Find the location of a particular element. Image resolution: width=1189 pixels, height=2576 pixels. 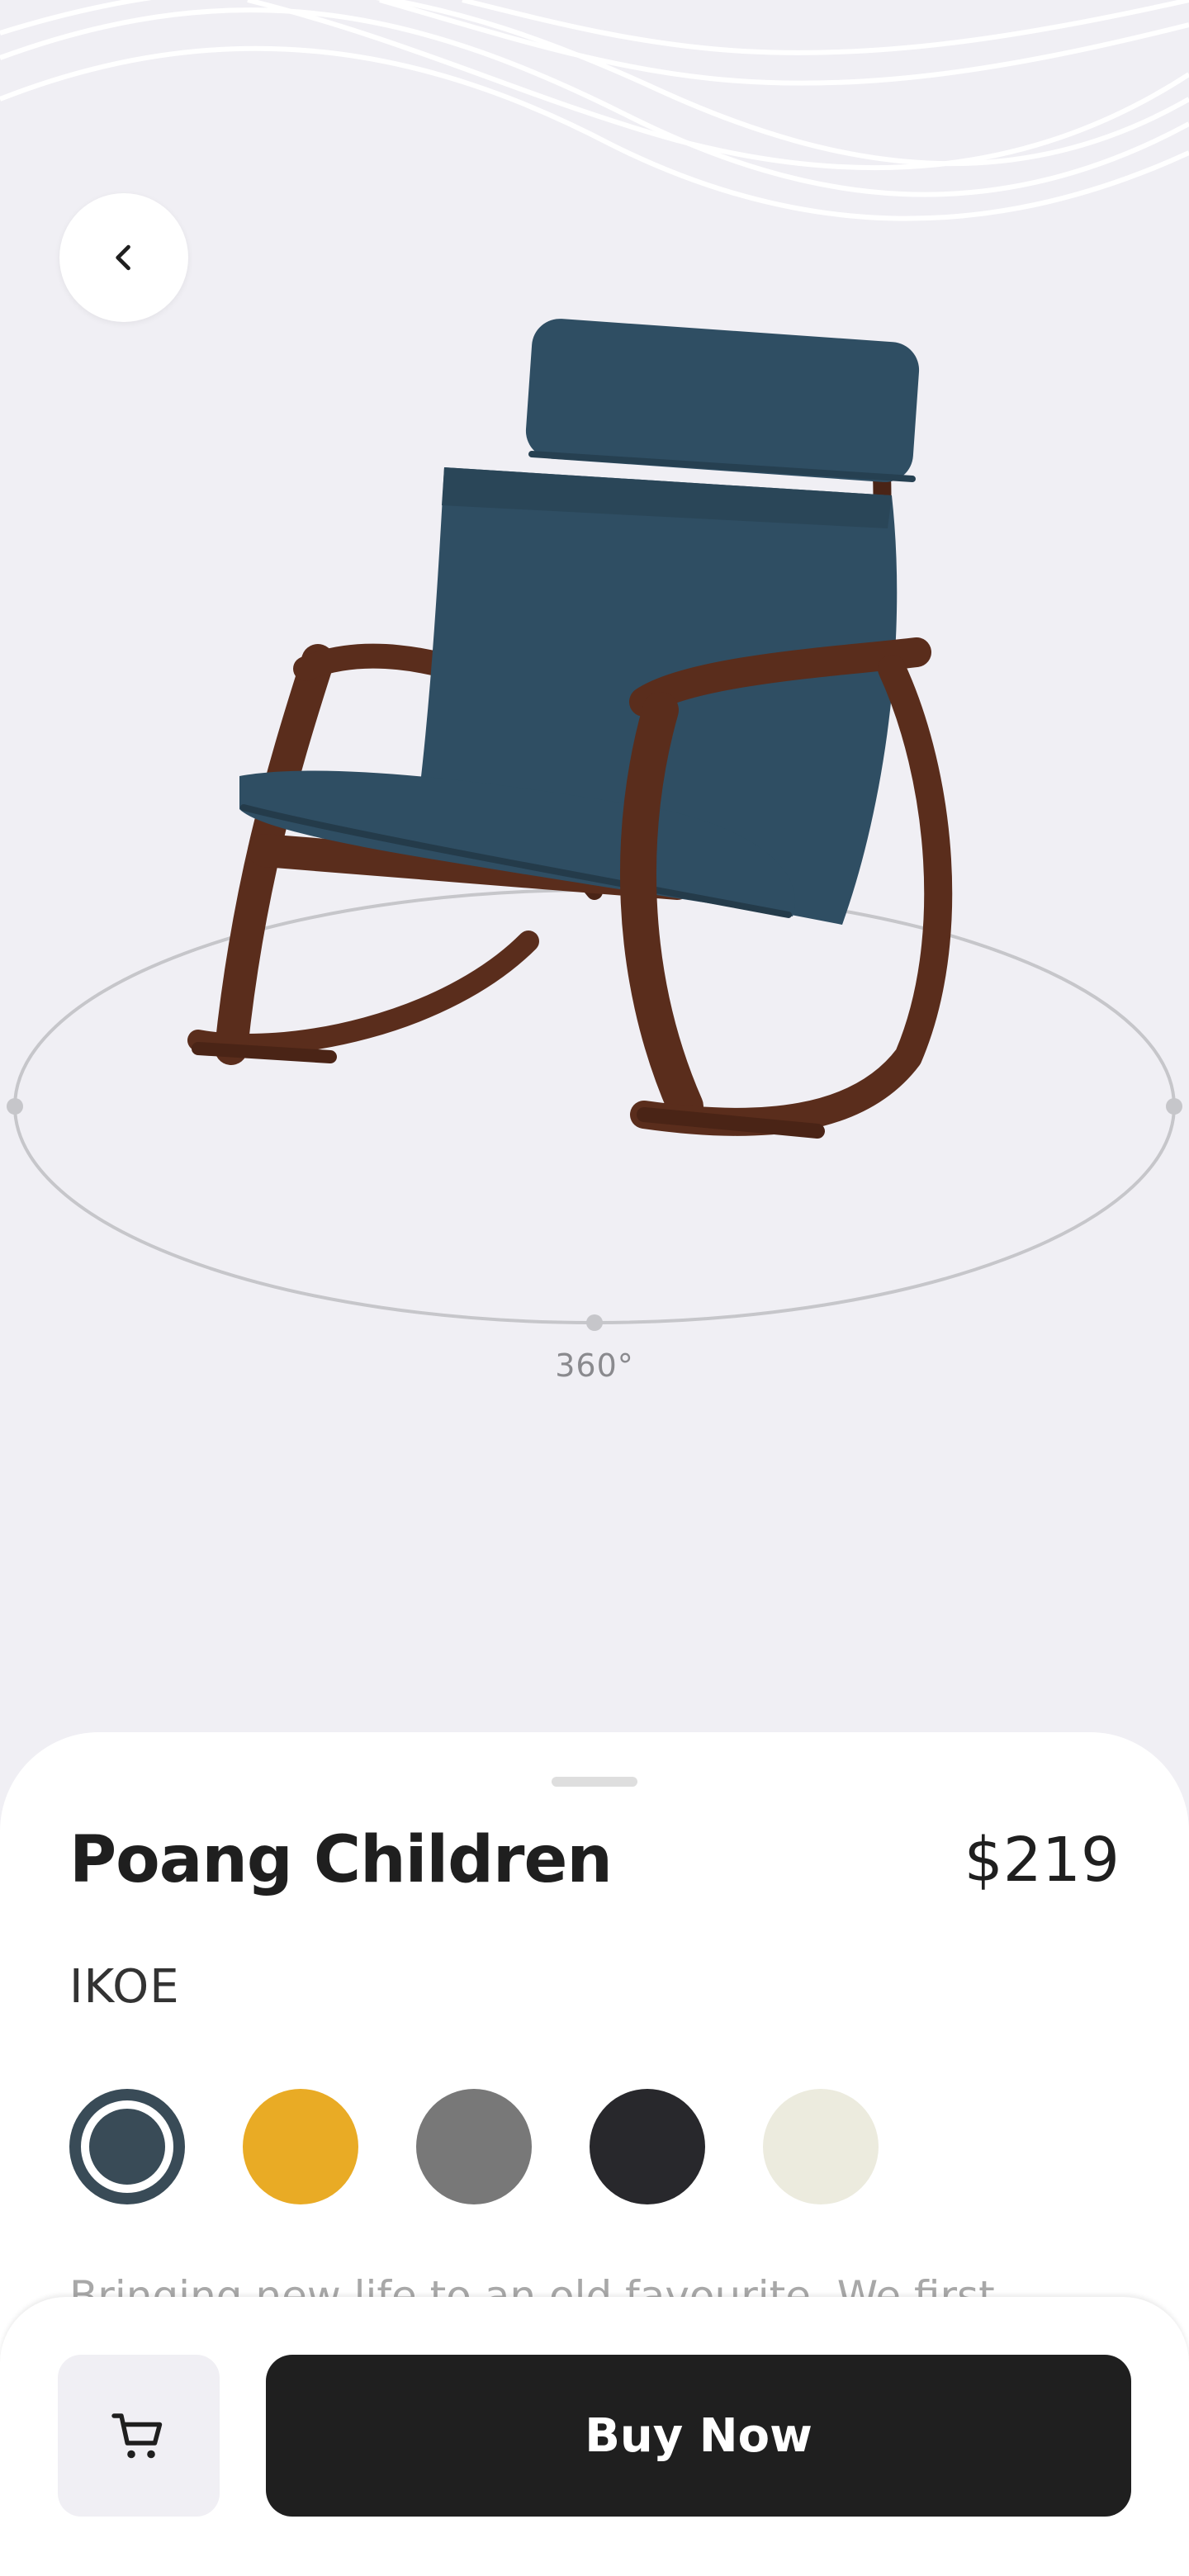

cart-icon is located at coordinates (137, 2436).